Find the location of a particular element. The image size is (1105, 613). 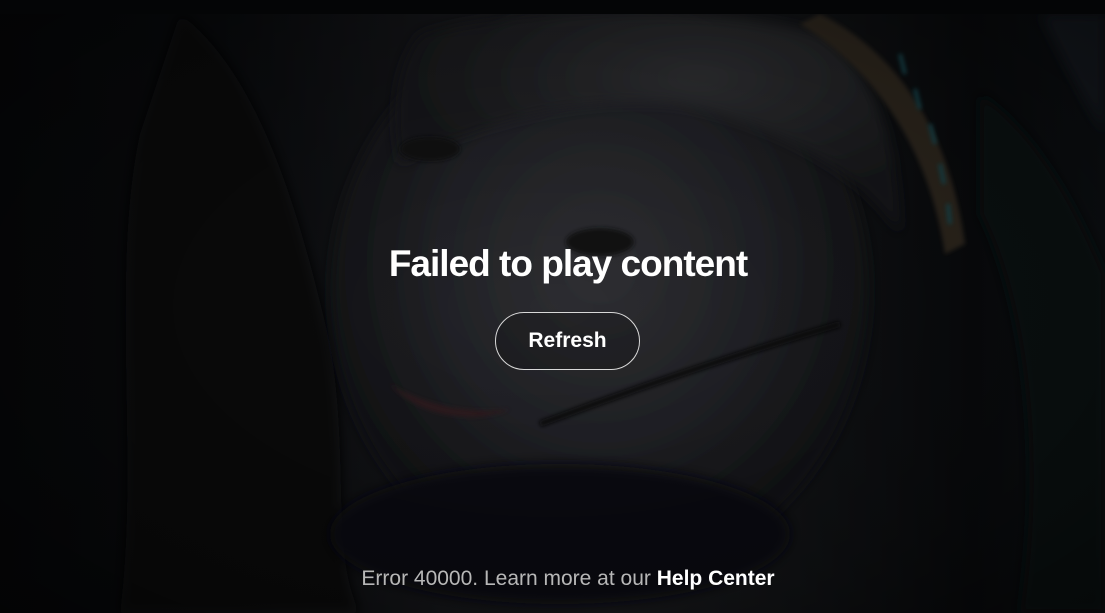

refresh-button: Refresh is located at coordinates (567, 341).